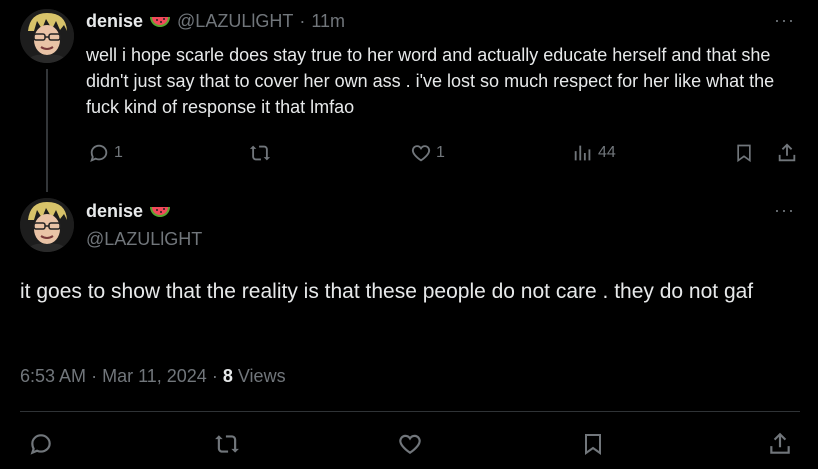 Image resolution: width=818 pixels, height=469 pixels. What do you see at coordinates (53, 376) in the screenshot?
I see `tweet-time: 6:53 AM` at bounding box center [53, 376].